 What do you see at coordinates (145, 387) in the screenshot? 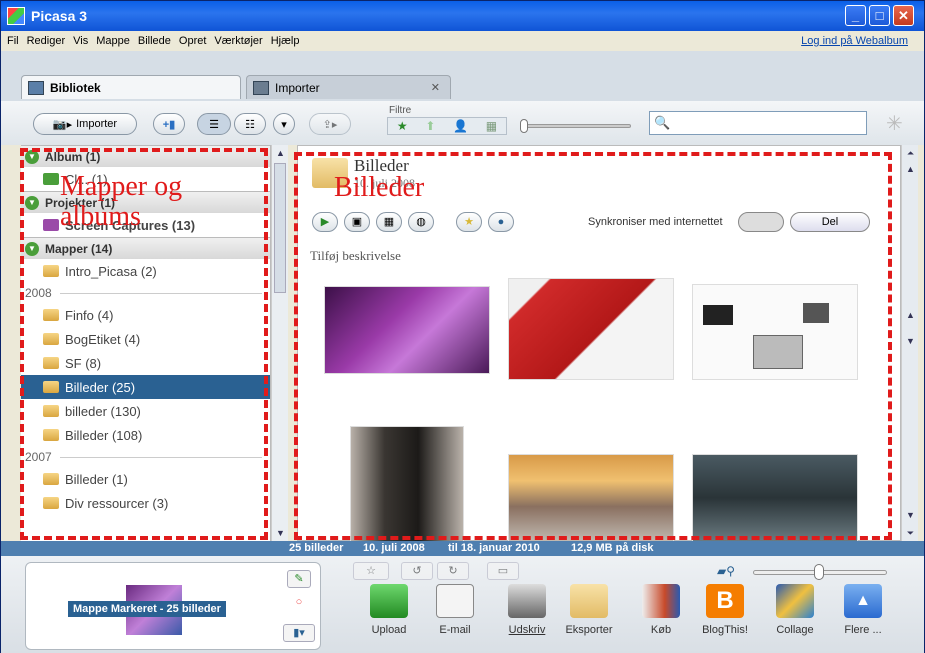
I see `list-item-folder-selected: Billeder (25)` at bounding box center [145, 387].